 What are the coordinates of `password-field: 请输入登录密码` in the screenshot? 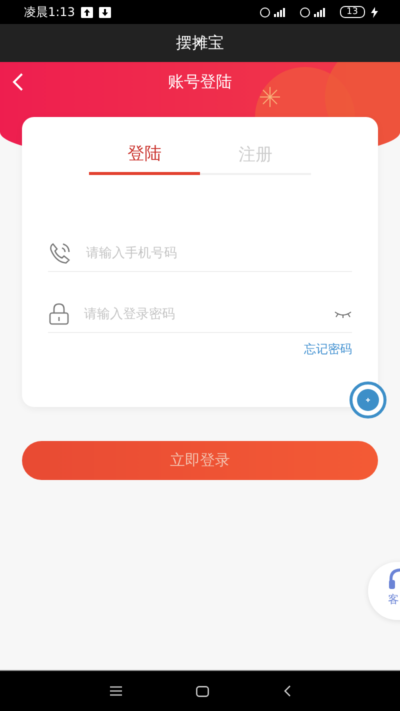 It's located at (202, 314).